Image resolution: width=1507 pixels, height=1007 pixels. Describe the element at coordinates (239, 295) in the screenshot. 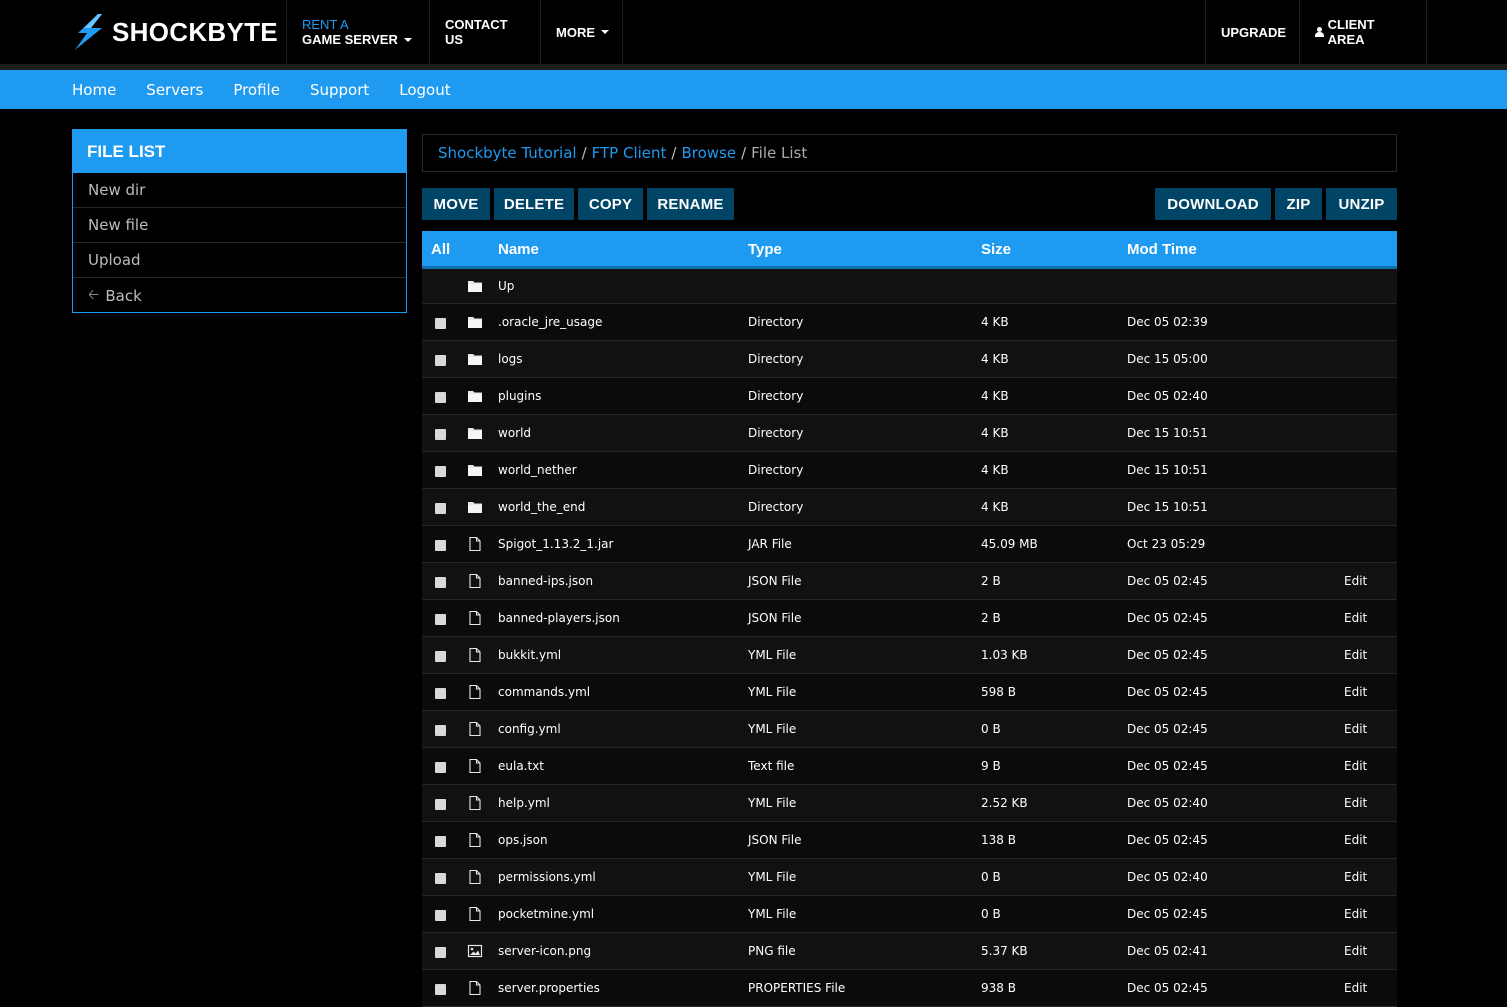

I see `back-link: 🡠 Back` at that location.